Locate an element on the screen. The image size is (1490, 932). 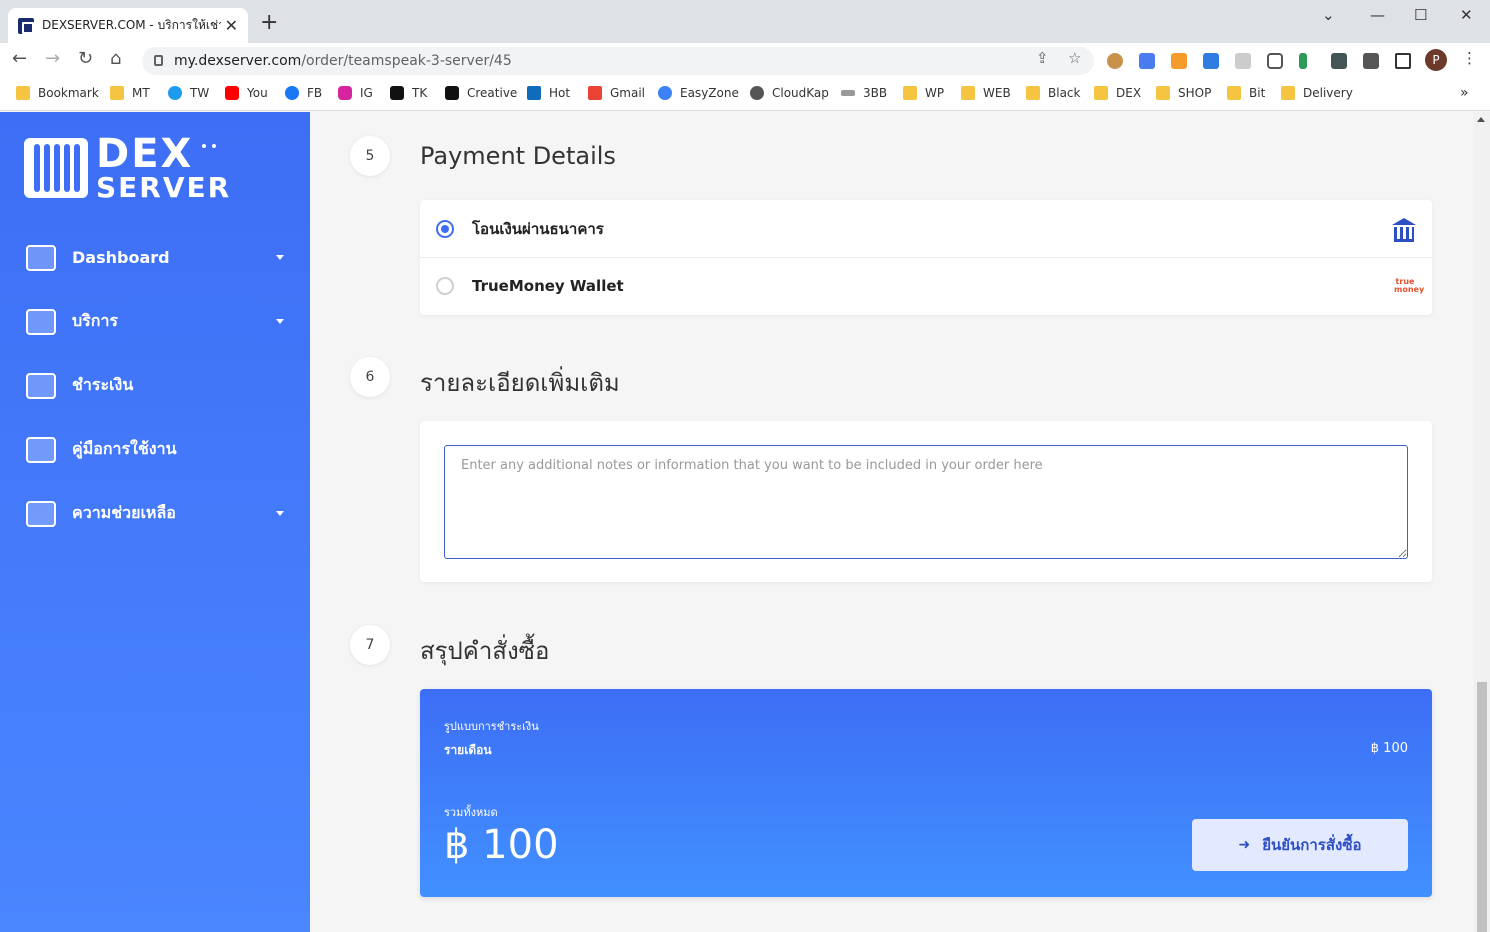
payment-option-bank: โอนเงินผ่านธนาคาร is located at coordinates (926, 228).